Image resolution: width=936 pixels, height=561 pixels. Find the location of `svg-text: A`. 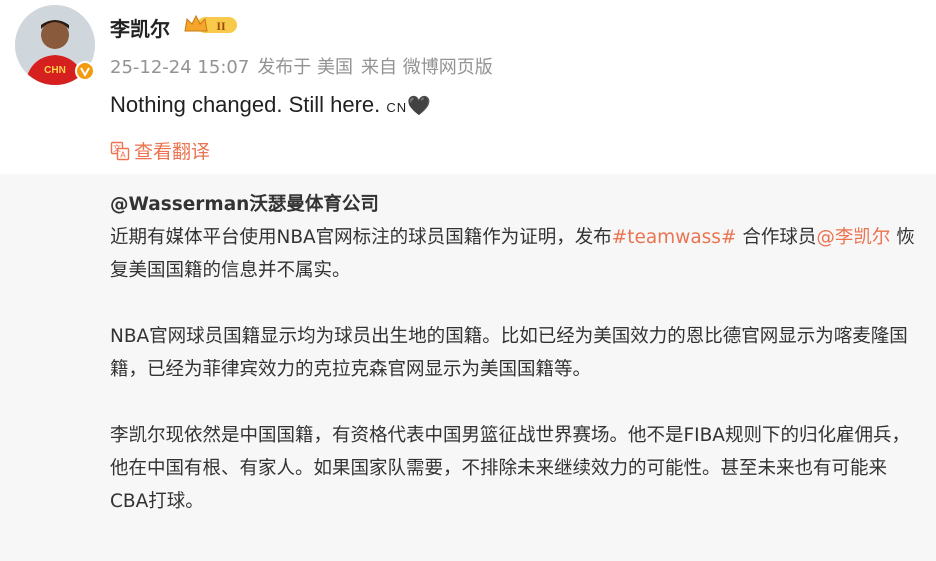

svg-text: A is located at coordinates (123, 154).